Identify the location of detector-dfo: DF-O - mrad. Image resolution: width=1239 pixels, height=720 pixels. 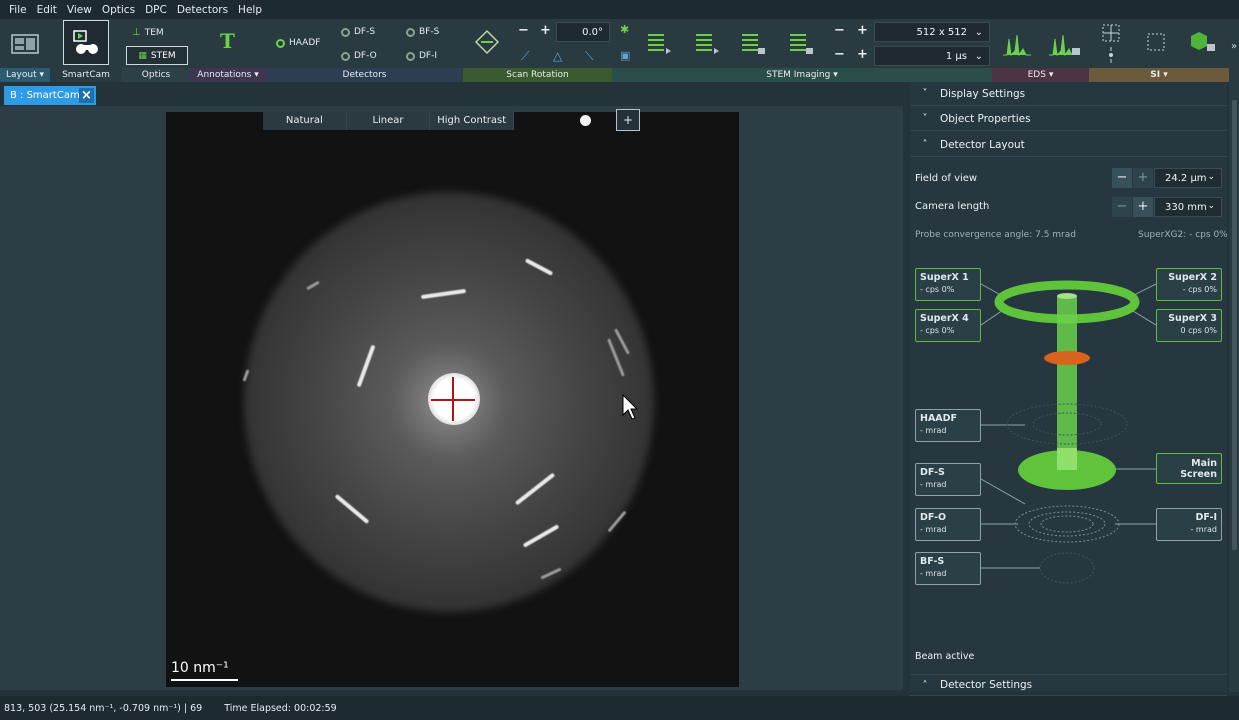
(948, 524).